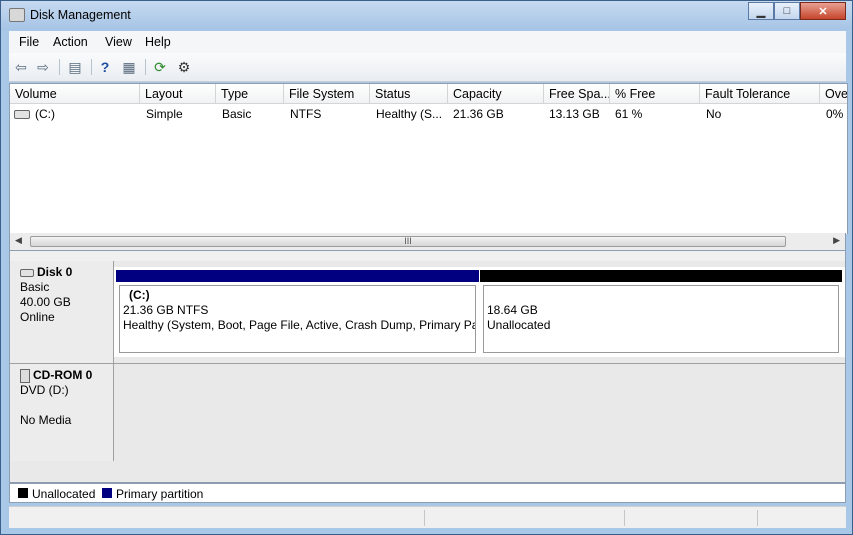 This screenshot has width=853, height=535. I want to click on legend: Unallocated Primary partition, so click(427, 493).